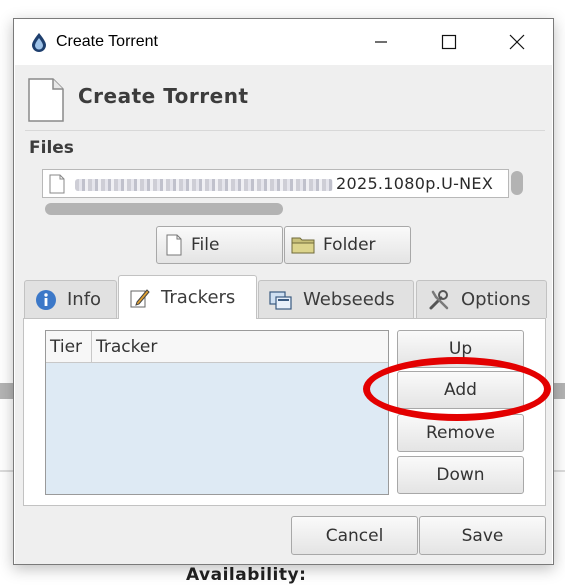 The image size is (565, 585). What do you see at coordinates (517, 183) in the screenshot?
I see `vertical-scrollbar` at bounding box center [517, 183].